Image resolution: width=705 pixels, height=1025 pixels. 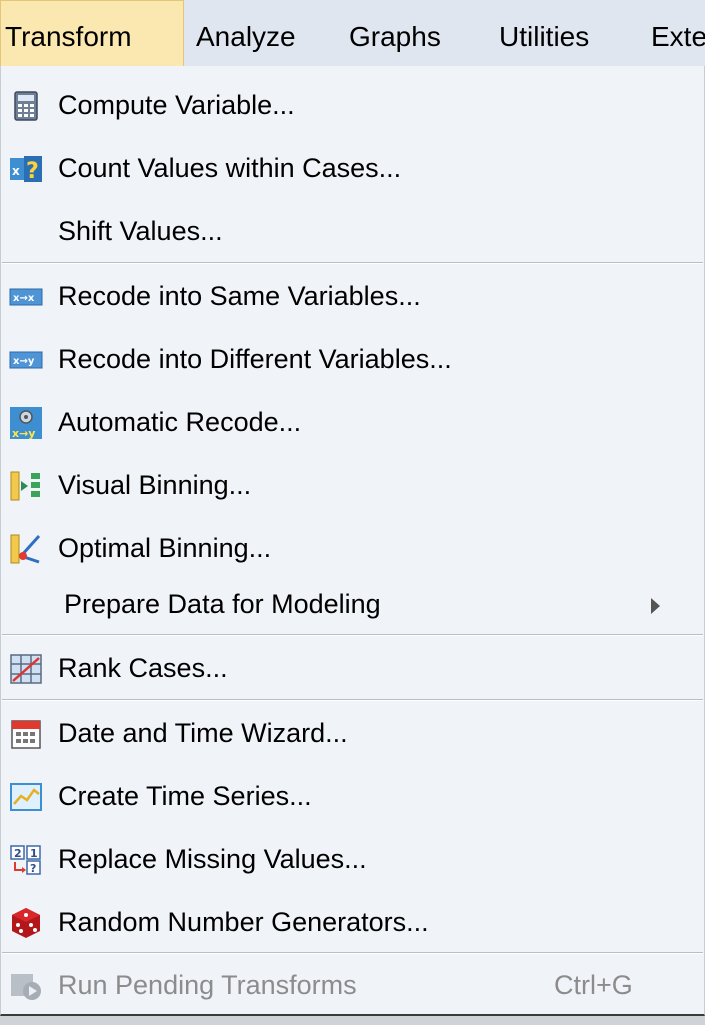 What do you see at coordinates (352, 1020) in the screenshot?
I see `background-content-strip` at bounding box center [352, 1020].